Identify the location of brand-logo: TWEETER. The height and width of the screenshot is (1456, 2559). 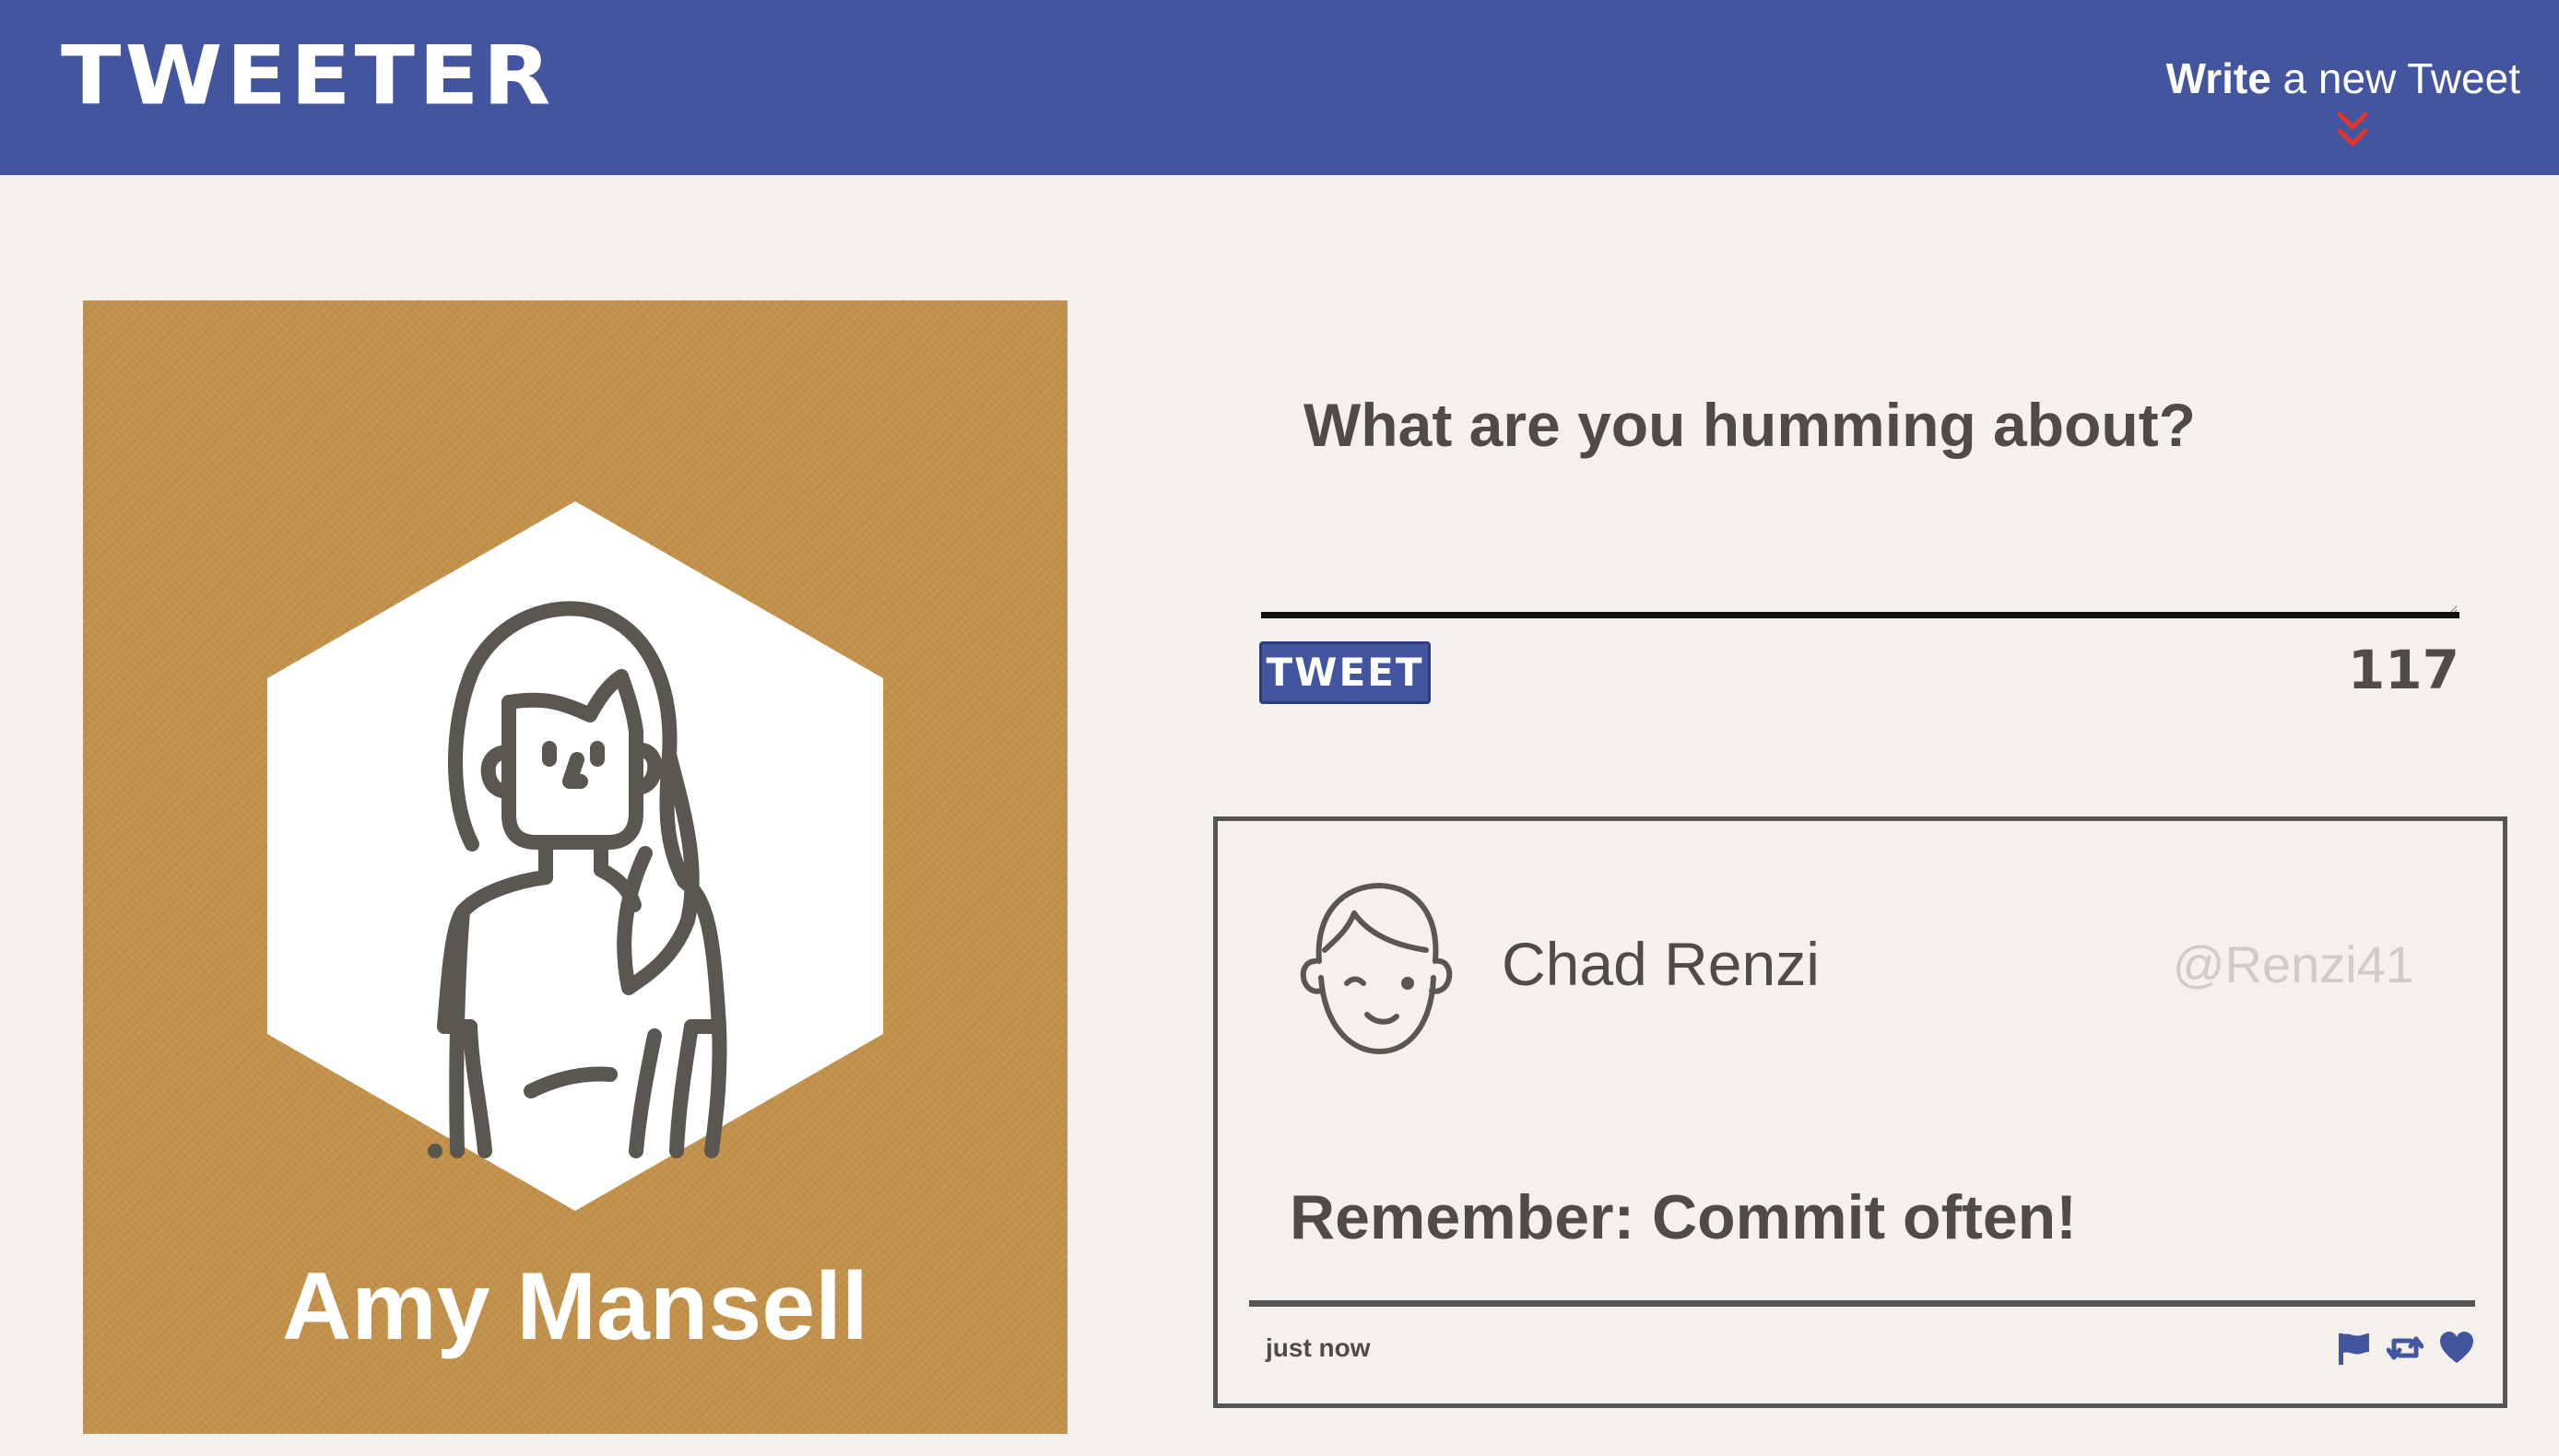
(308, 75).